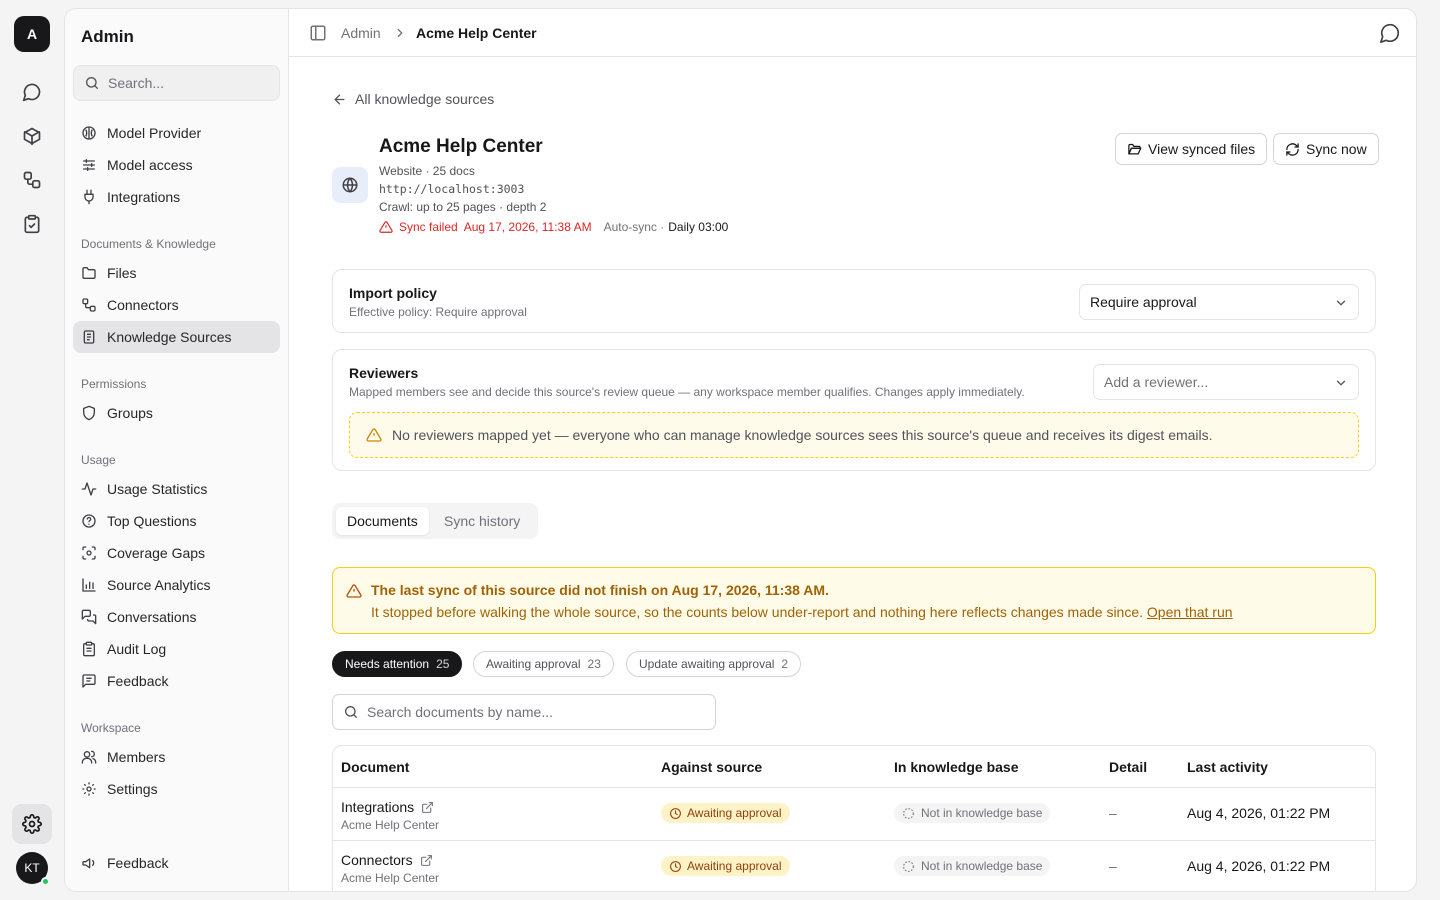  Describe the element at coordinates (400, 33) in the screenshot. I see `chevron-right-icon` at that location.